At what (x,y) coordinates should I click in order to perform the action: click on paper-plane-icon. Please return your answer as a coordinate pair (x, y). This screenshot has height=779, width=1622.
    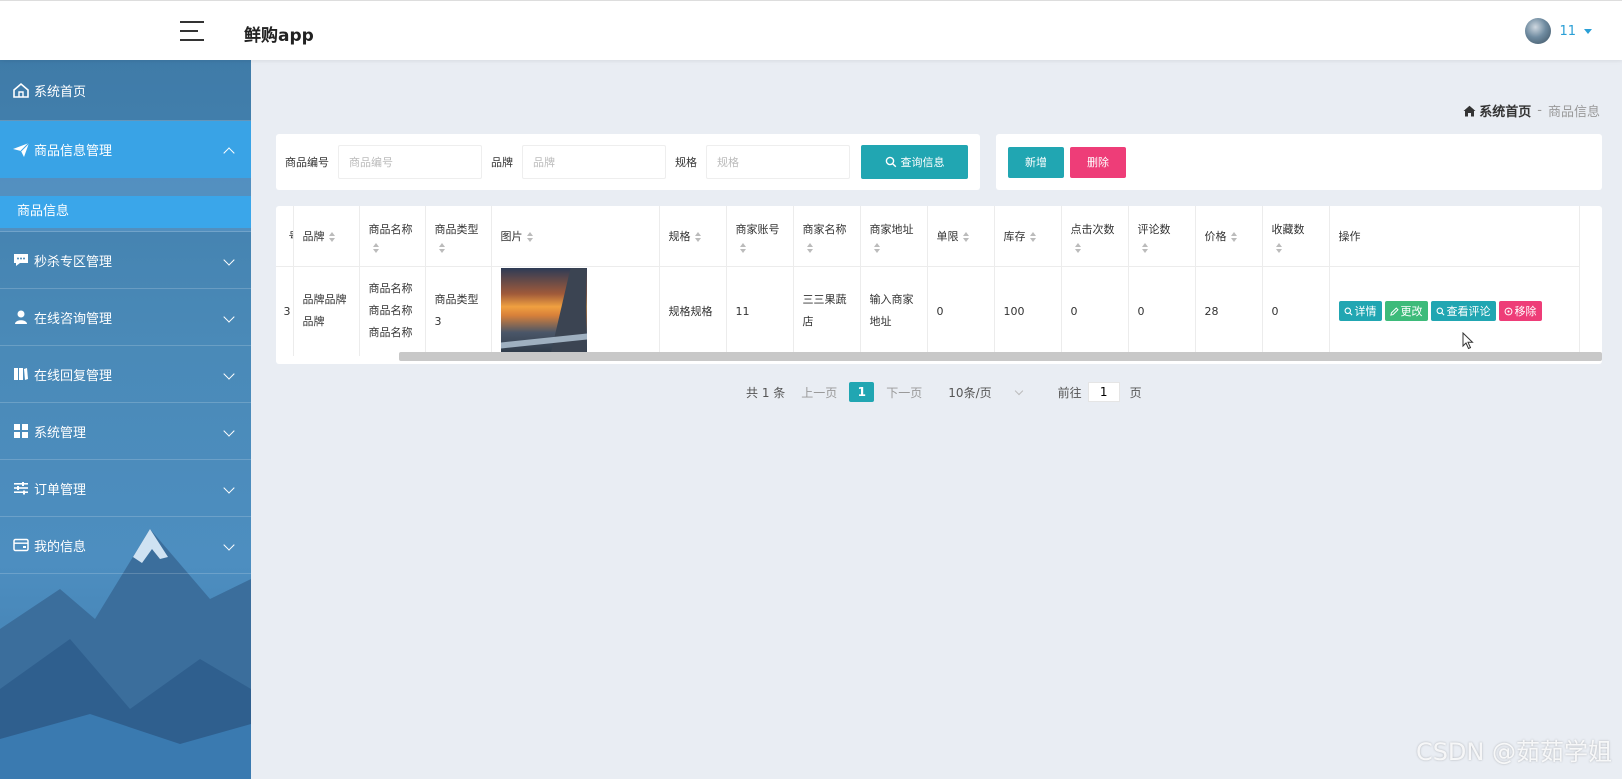
    Looking at the image, I should click on (21, 150).